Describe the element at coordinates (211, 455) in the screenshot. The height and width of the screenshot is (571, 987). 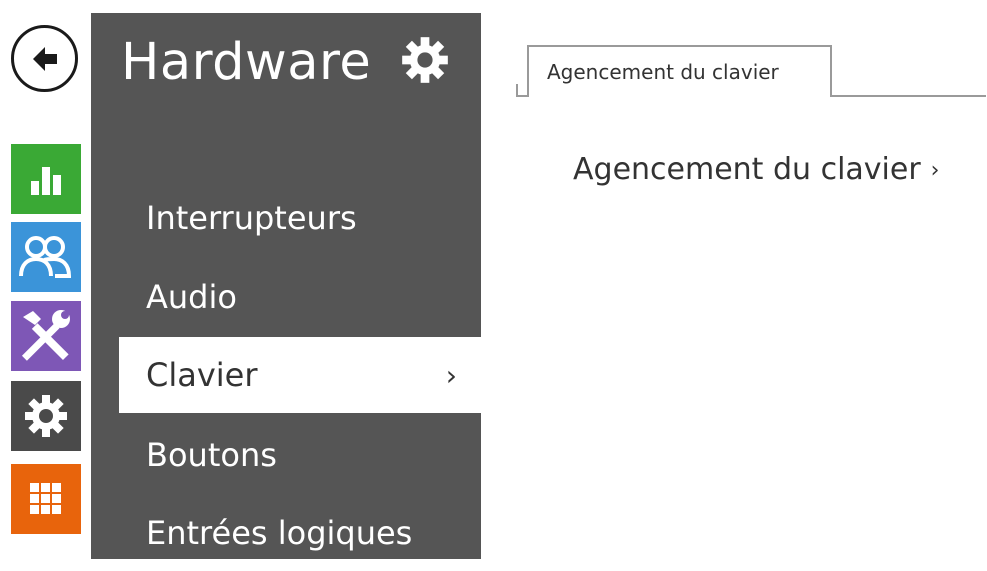
I see `menu-item-label: Boutons` at that location.